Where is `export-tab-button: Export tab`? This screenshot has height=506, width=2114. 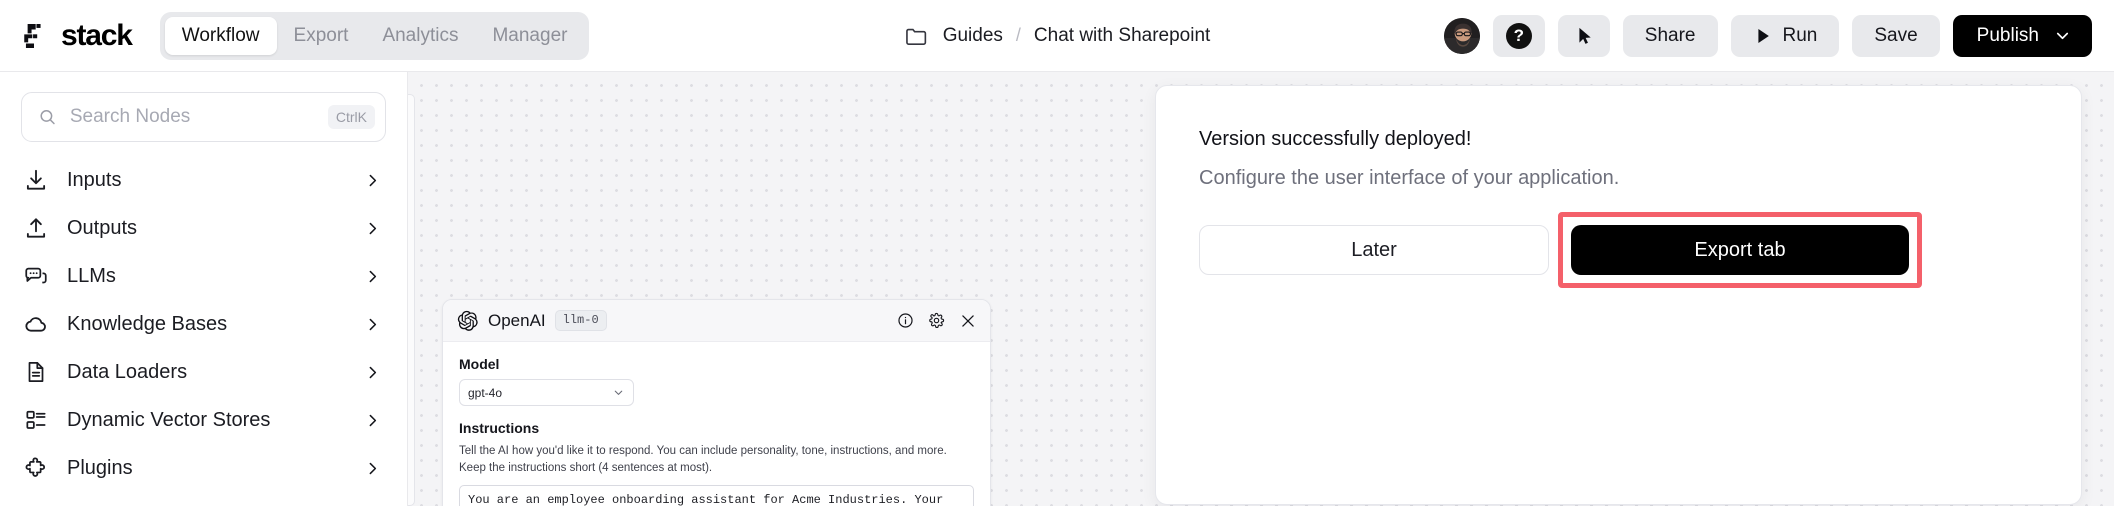 export-tab-button: Export tab is located at coordinates (1740, 250).